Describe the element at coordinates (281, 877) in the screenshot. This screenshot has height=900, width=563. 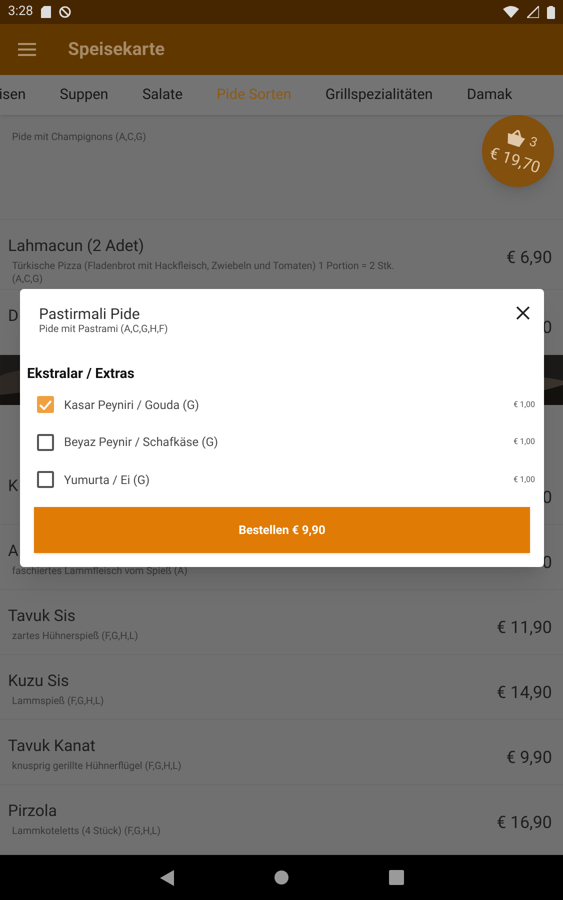
I see `home-icon` at that location.